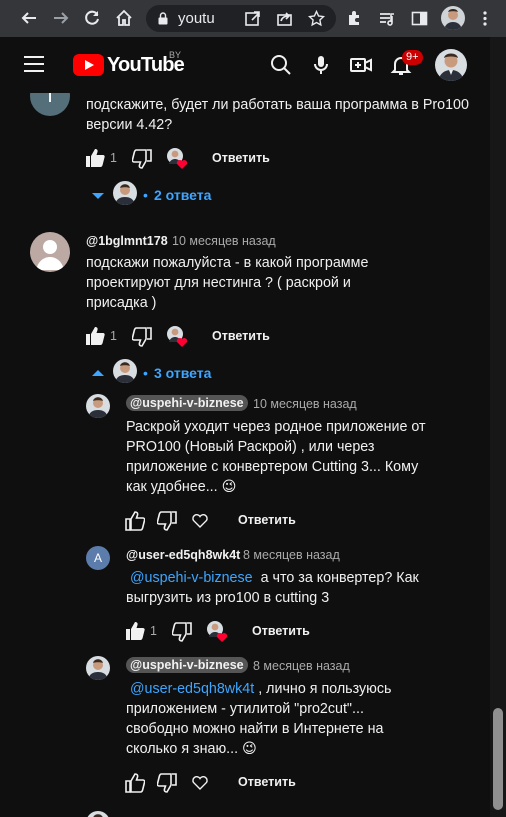  I want to click on forward-icon, so click(61, 18).